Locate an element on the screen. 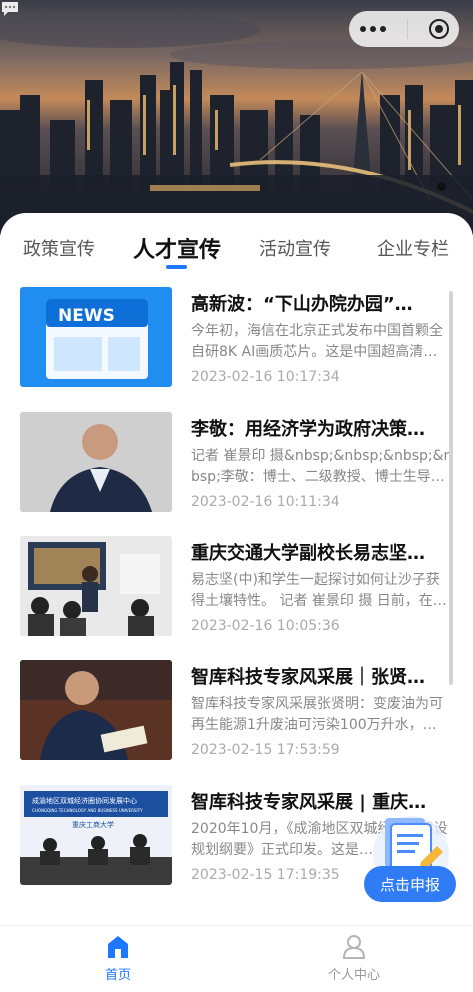 The width and height of the screenshot is (473, 992). mini-program-capsule is located at coordinates (404, 29).